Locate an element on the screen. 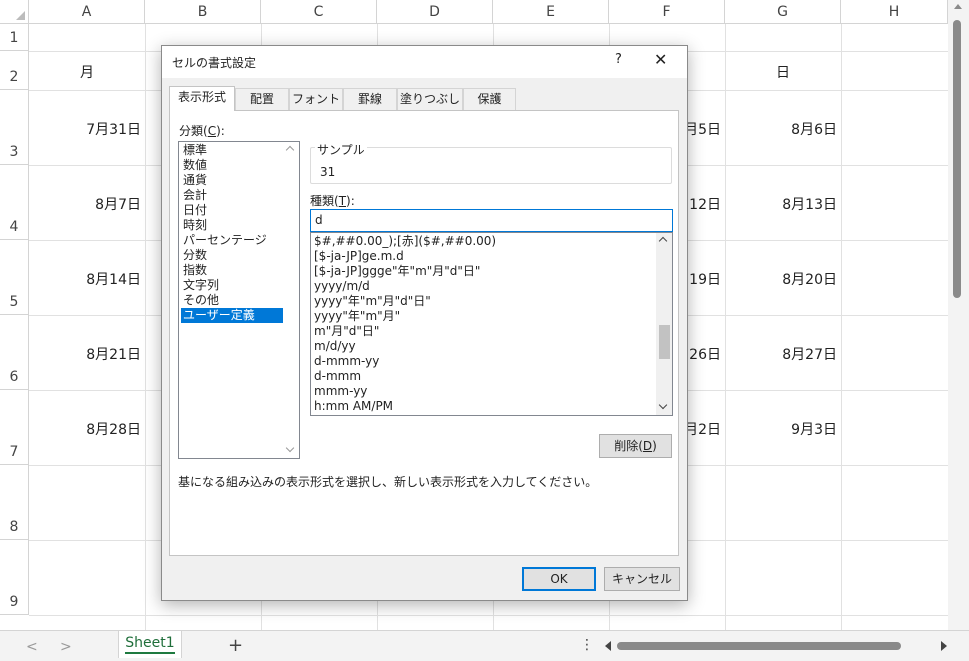 This screenshot has width=969, height=661. gridline is located at coordinates (488, 615).